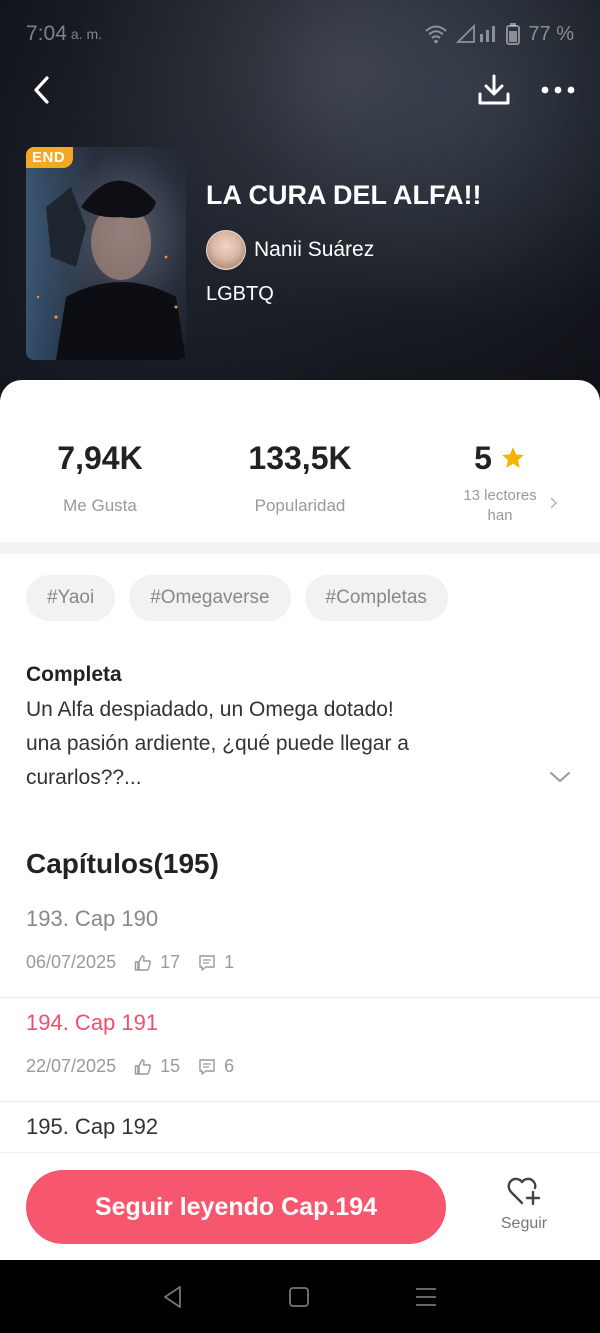  I want to click on download-icon, so click(494, 89).